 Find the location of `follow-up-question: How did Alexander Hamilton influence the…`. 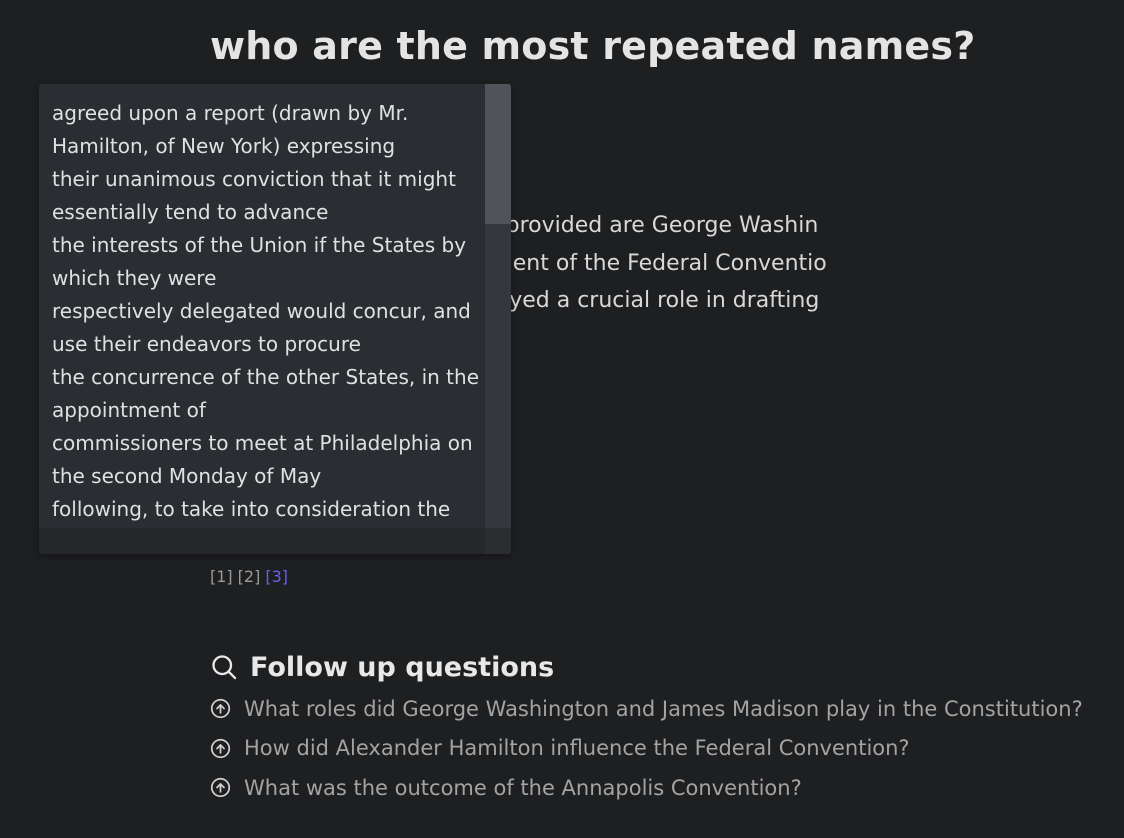

follow-up-question: How did Alexander Hamilton influence the… is located at coordinates (646, 749).